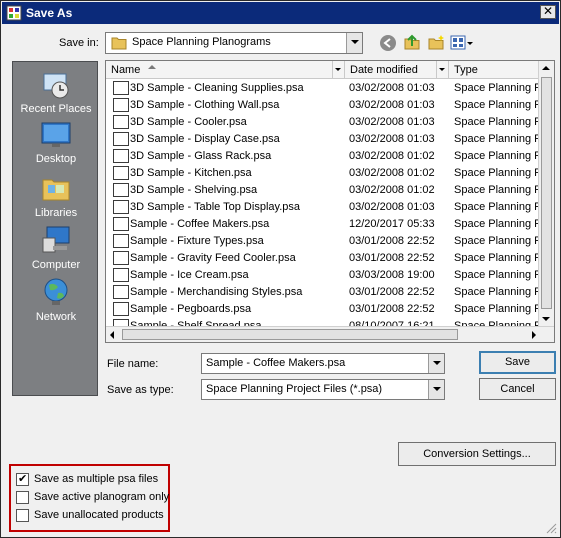 The width and height of the screenshot is (561, 538). I want to click on column-type-label: Type, so click(466, 70).